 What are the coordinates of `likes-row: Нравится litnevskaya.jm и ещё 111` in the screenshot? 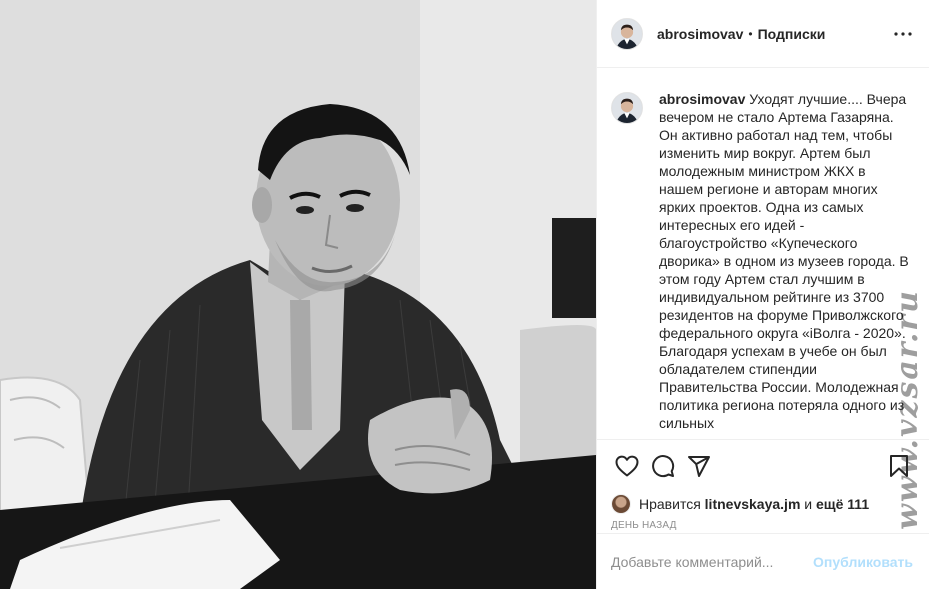 It's located at (763, 504).